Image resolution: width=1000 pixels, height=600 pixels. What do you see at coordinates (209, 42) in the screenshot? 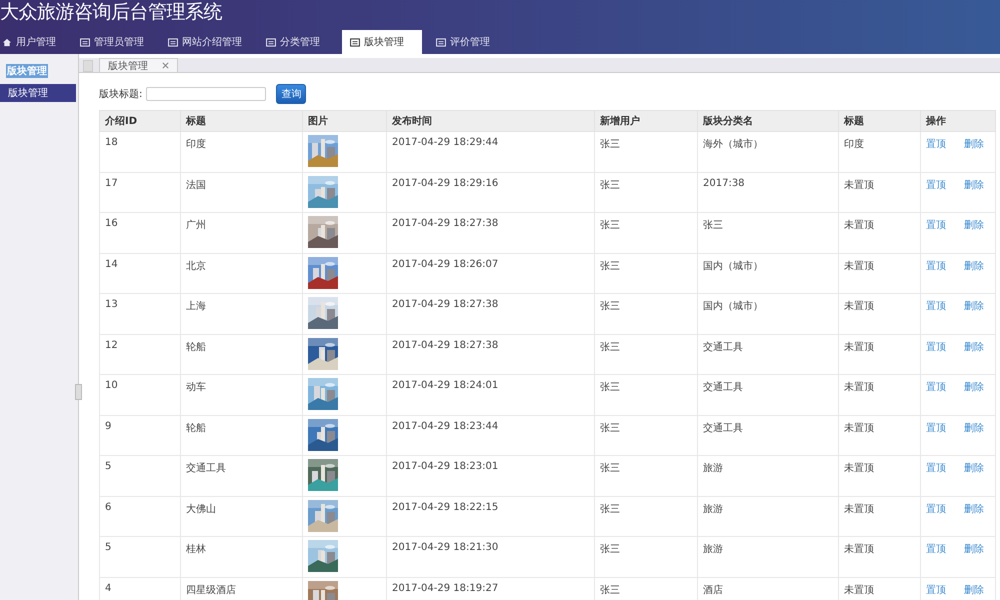
I see `nav-tab: 网站介绍管理` at bounding box center [209, 42].